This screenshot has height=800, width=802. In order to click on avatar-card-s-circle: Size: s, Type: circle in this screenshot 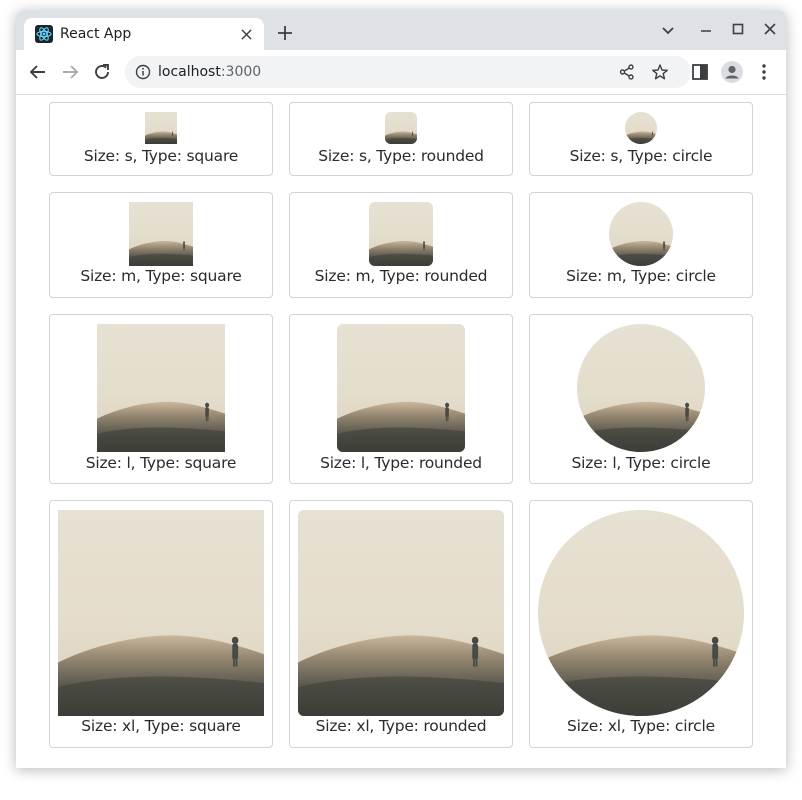, I will do `click(641, 139)`.